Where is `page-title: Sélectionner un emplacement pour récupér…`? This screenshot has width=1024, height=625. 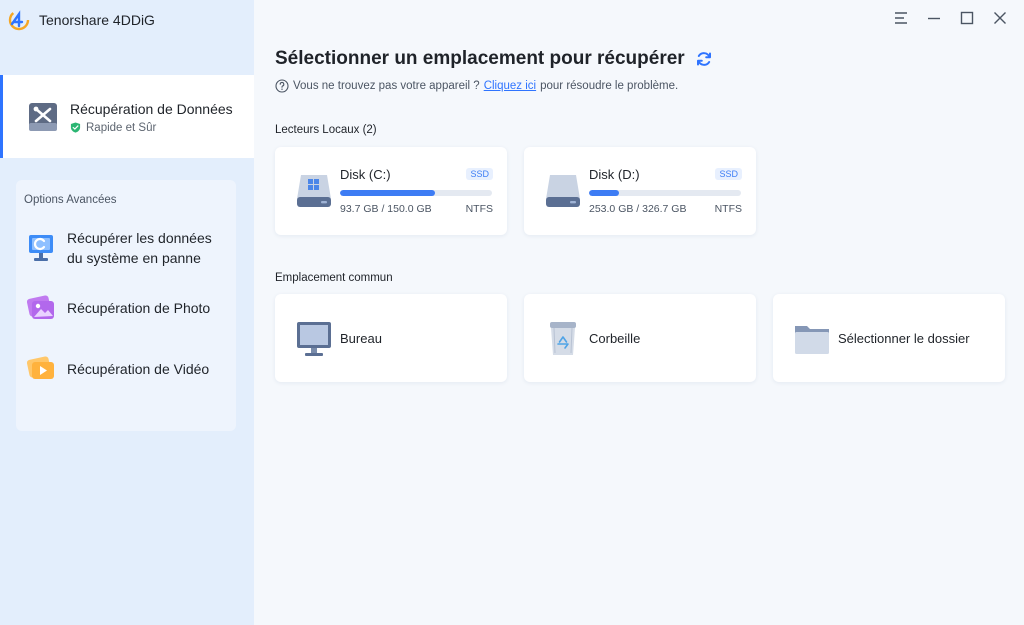
page-title: Sélectionner un emplacement pour récupér… is located at coordinates (494, 59).